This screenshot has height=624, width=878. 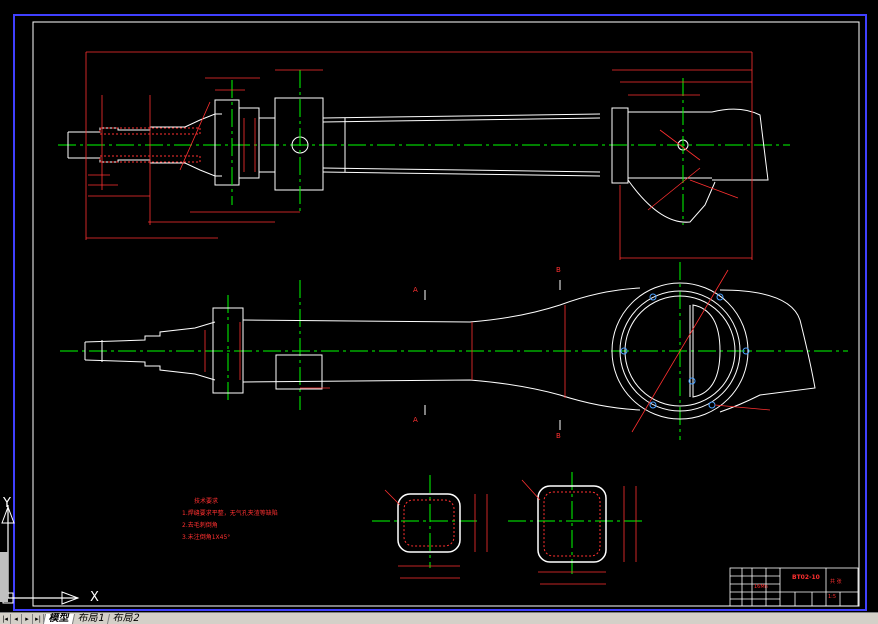 I want to click on ucs-y-label: Y, so click(x=7, y=503).